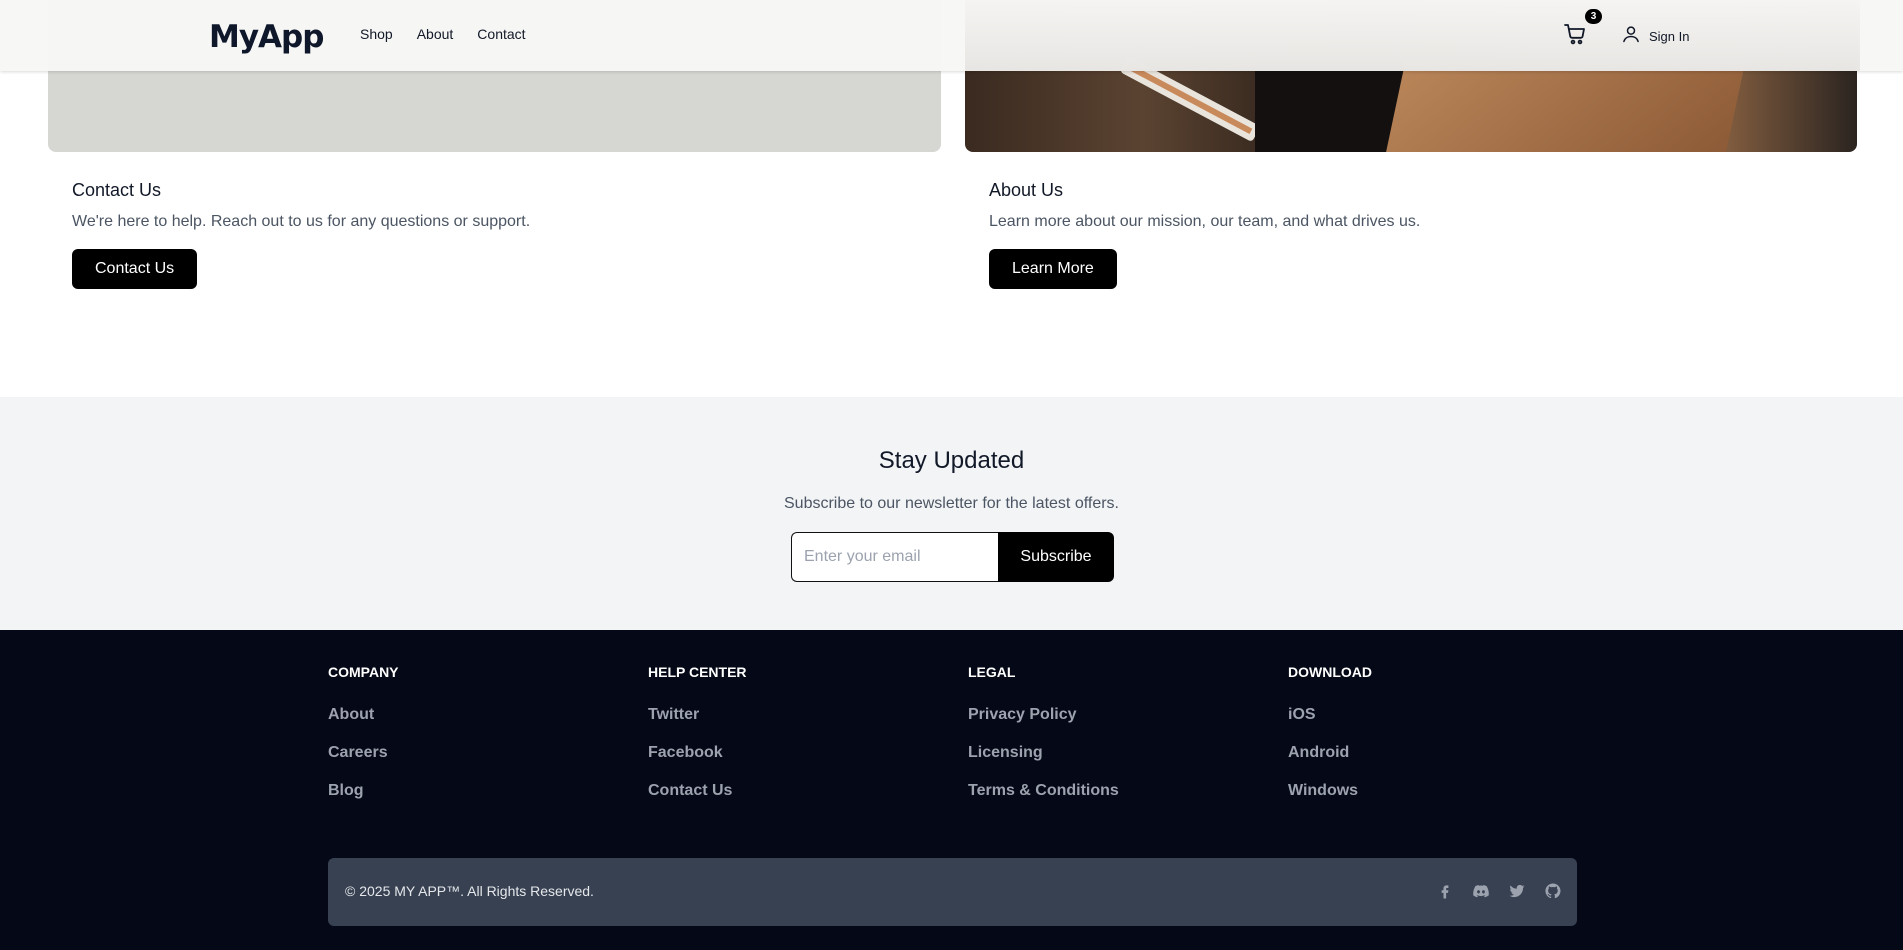 Image resolution: width=1903 pixels, height=950 pixels. Describe the element at coordinates (501, 34) in the screenshot. I see `nav-contact: Contact` at that location.